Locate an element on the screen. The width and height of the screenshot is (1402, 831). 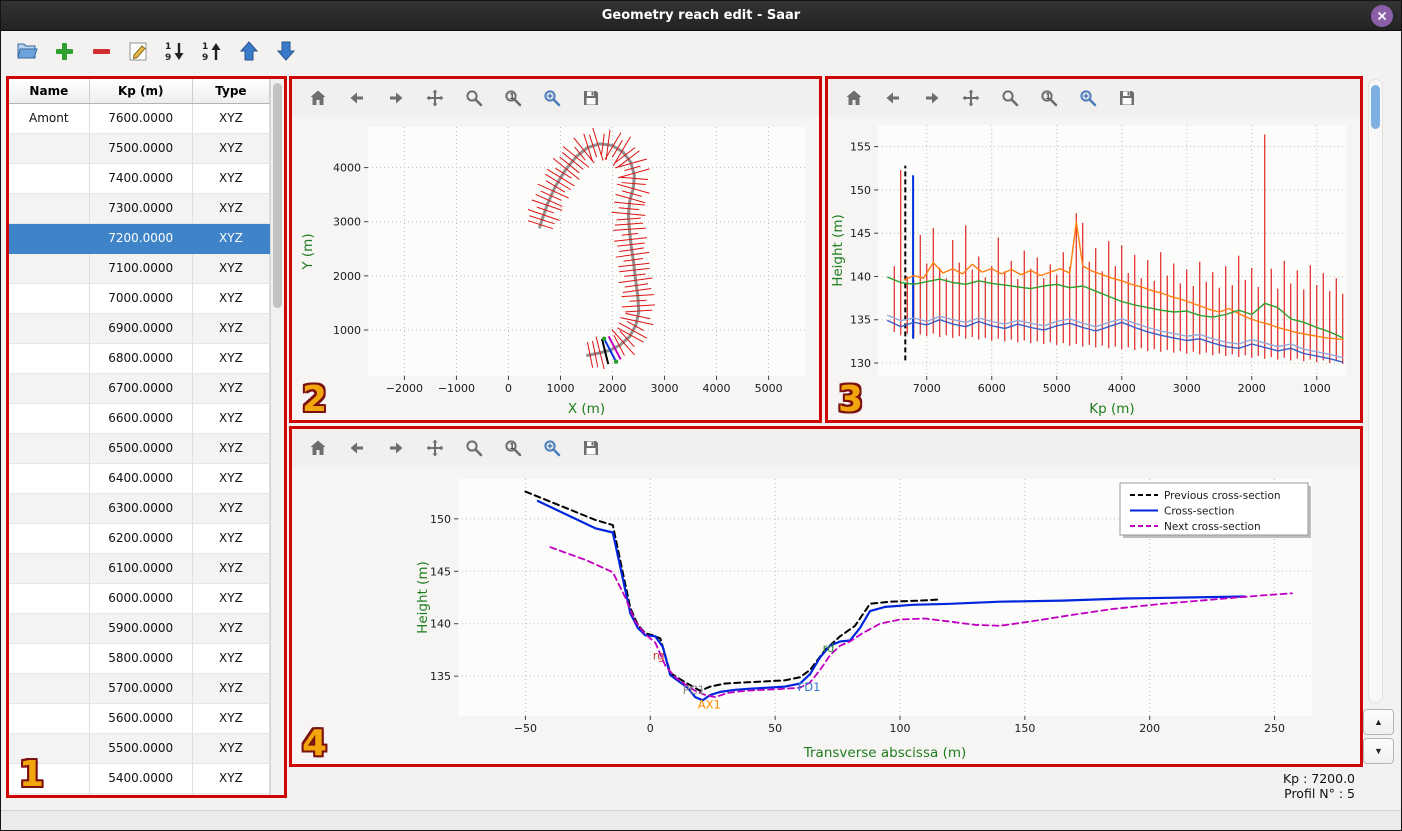
cell-kp: 5700.0000 is located at coordinates (141, 688).